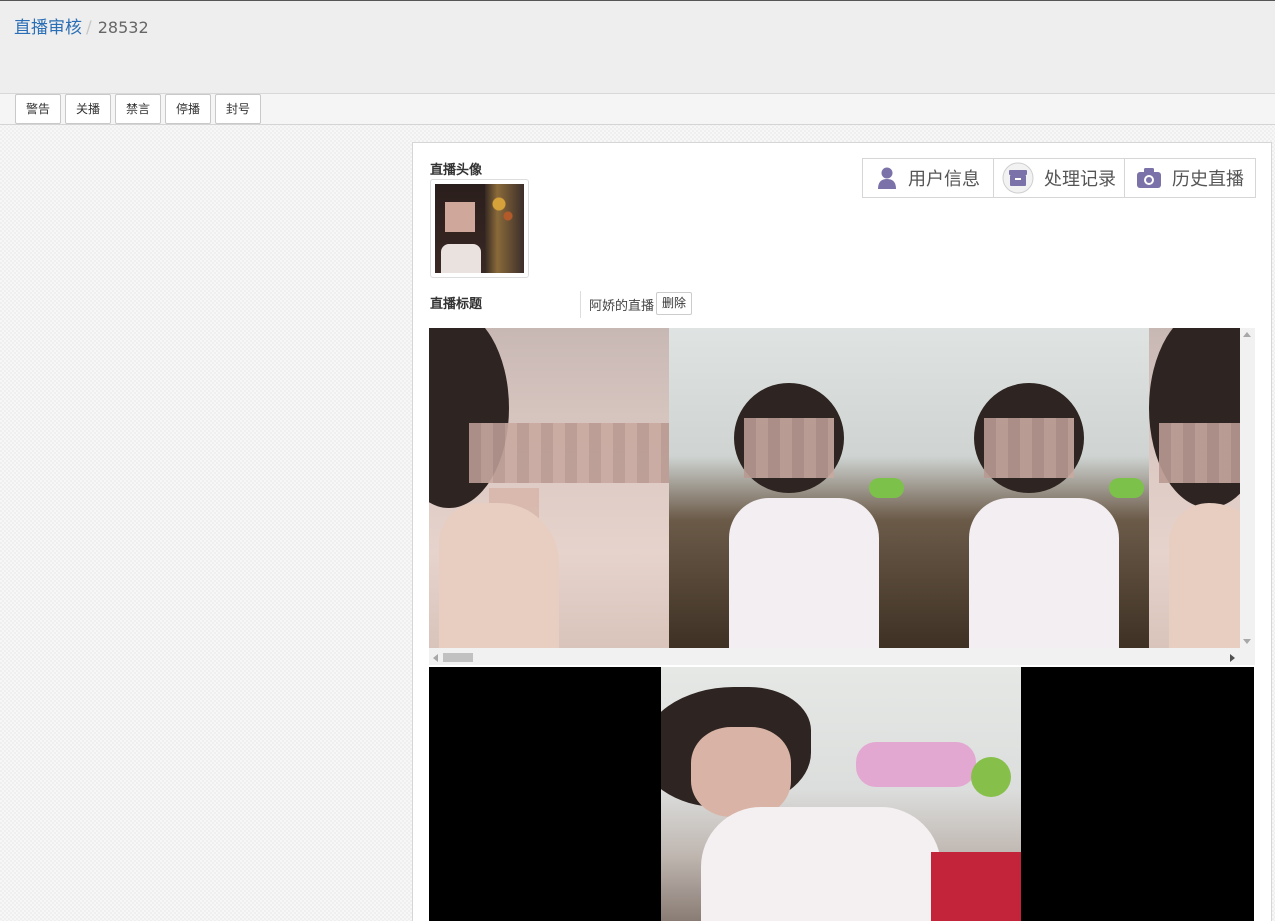 This screenshot has height=921, width=1275. Describe the element at coordinates (674, 303) in the screenshot. I see `delete-title-button: 删除` at that location.